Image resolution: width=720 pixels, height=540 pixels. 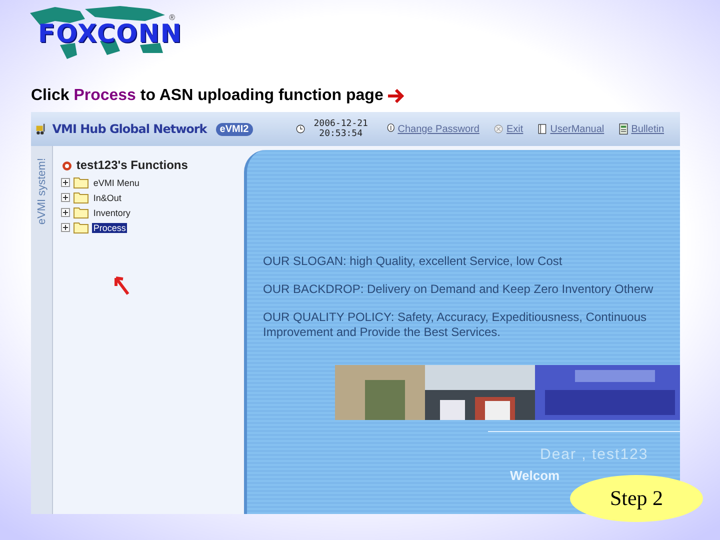 I want to click on toolbar-link: Bulletin, so click(x=647, y=129).